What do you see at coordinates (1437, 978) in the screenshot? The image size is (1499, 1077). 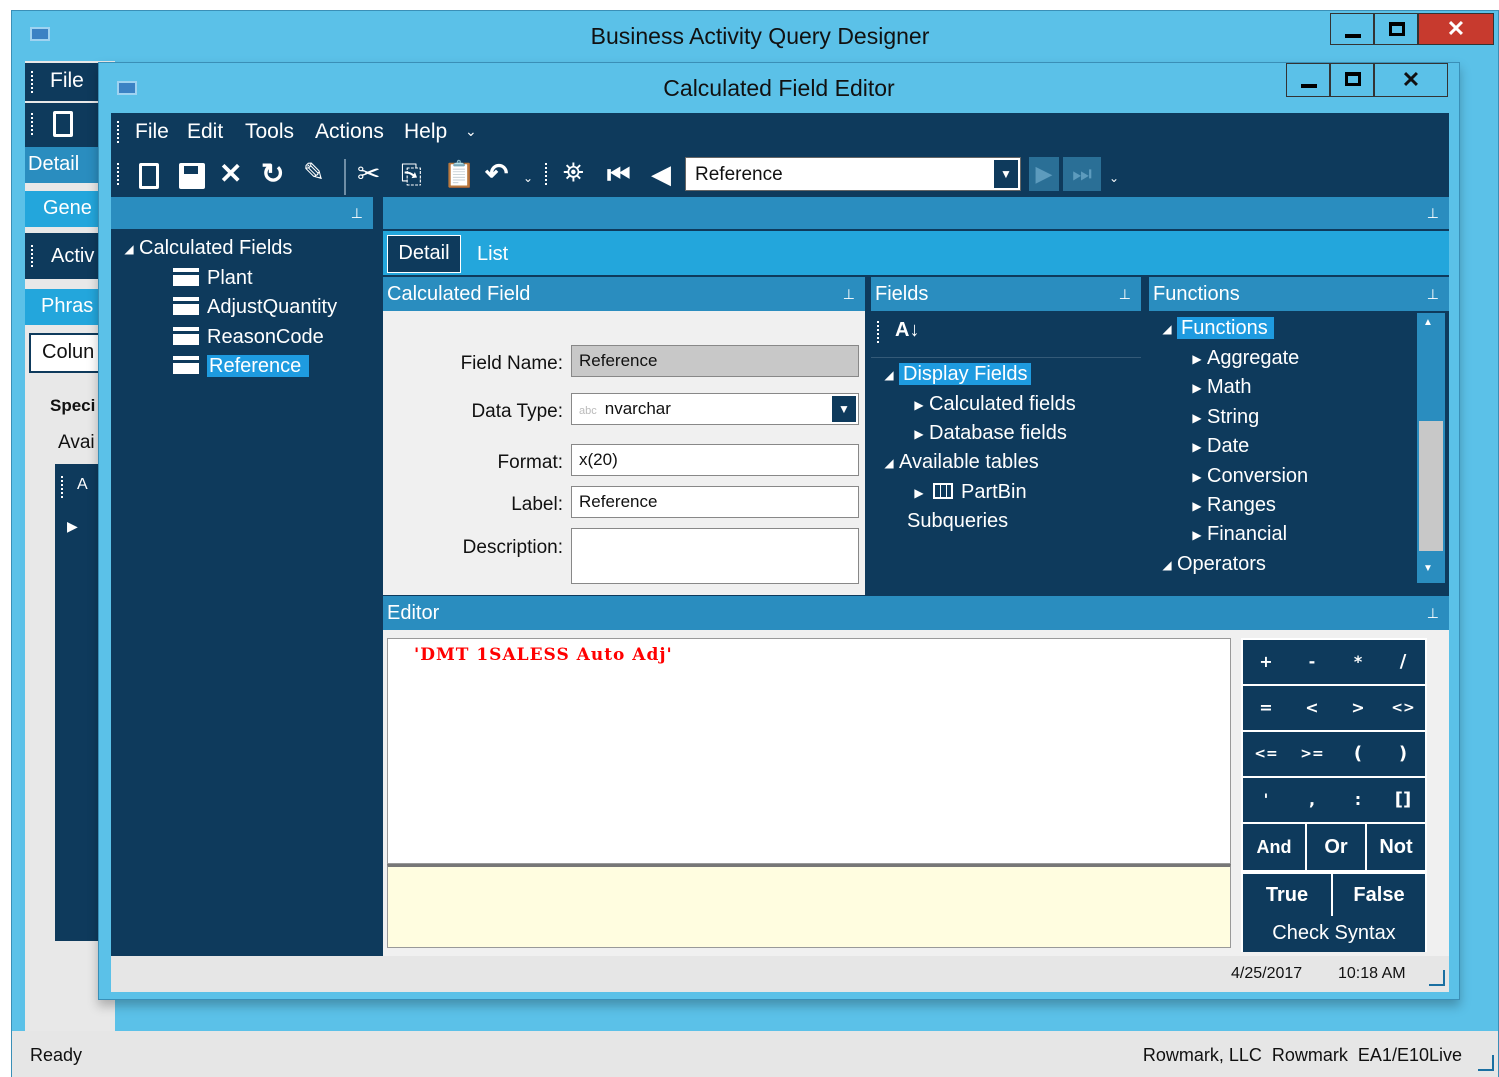 I see `inner-resize-grip` at bounding box center [1437, 978].